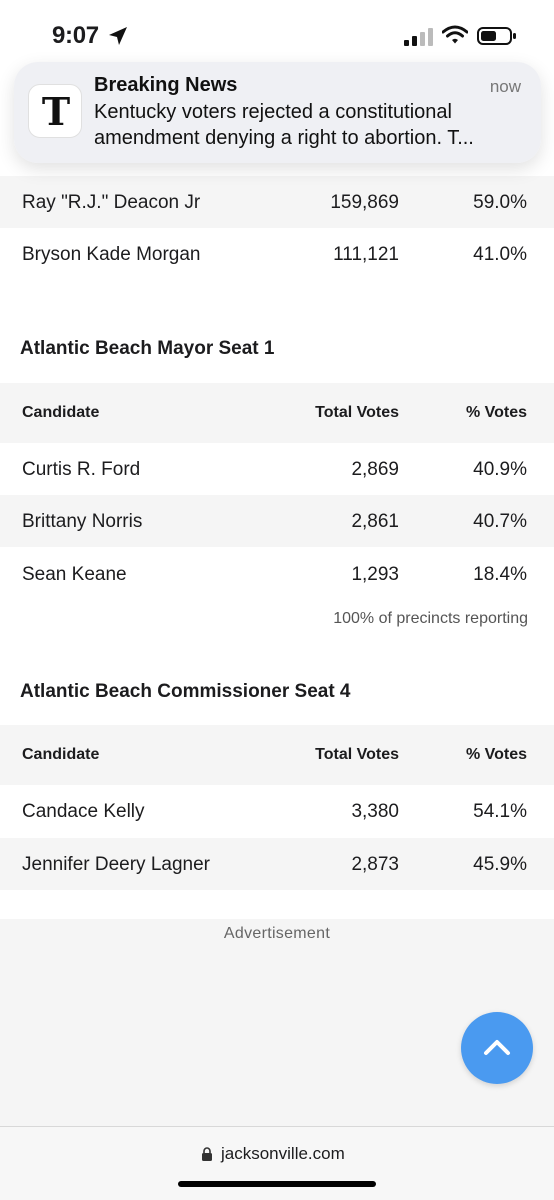 The image size is (554, 1200). I want to click on url-domain: jacksonville.com, so click(283, 1153).